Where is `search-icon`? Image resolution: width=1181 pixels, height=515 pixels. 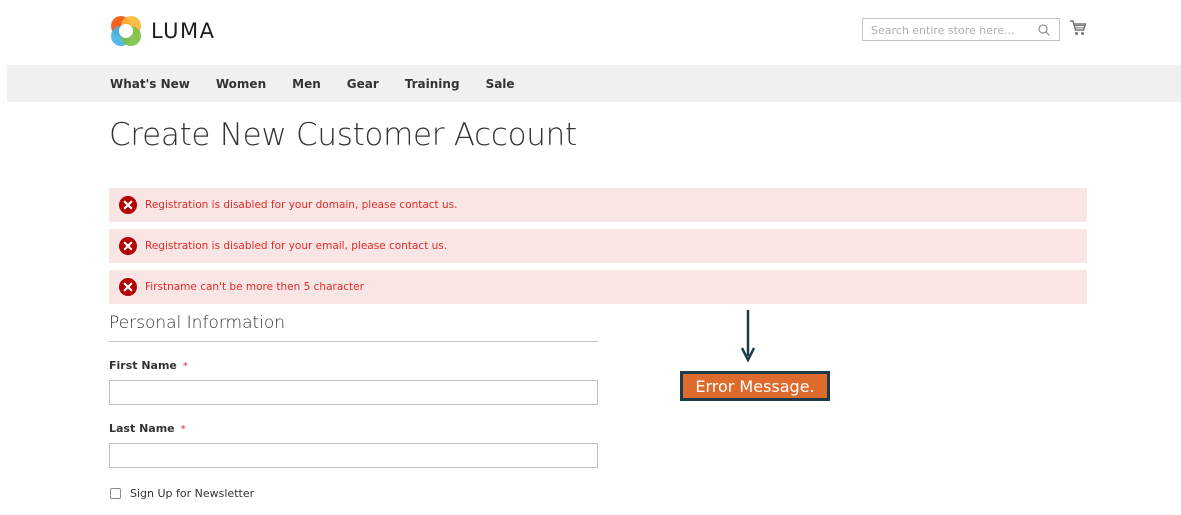
search-icon is located at coordinates (1044, 30).